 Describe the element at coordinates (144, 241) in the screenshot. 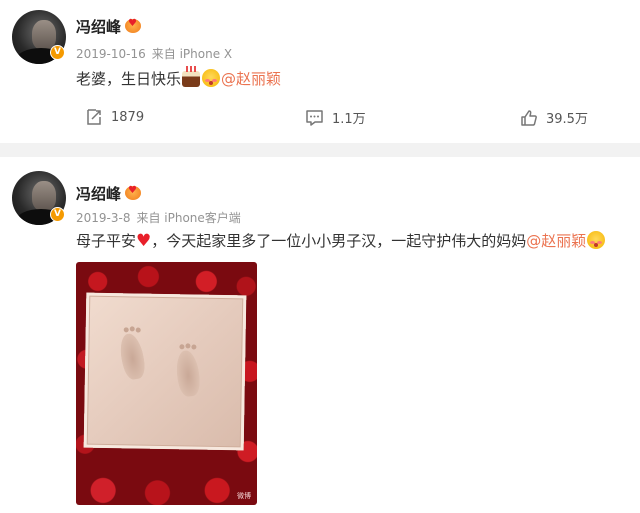

I see `red-heart-emoji-icon: ♥` at that location.